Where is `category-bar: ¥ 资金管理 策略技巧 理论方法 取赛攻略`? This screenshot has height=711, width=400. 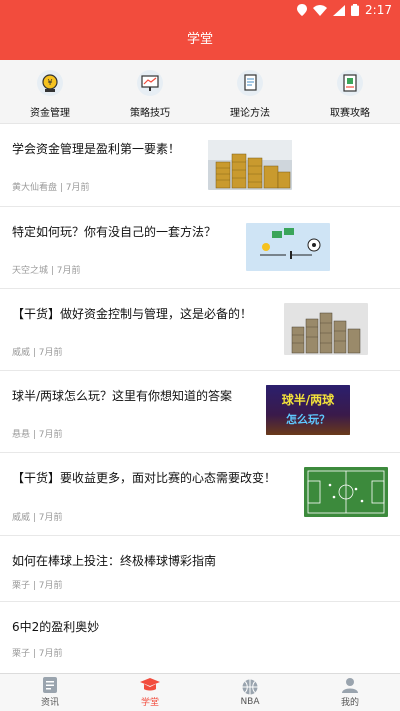 category-bar: ¥ 资金管理 策略技巧 理论方法 取赛攻略 is located at coordinates (200, 92).